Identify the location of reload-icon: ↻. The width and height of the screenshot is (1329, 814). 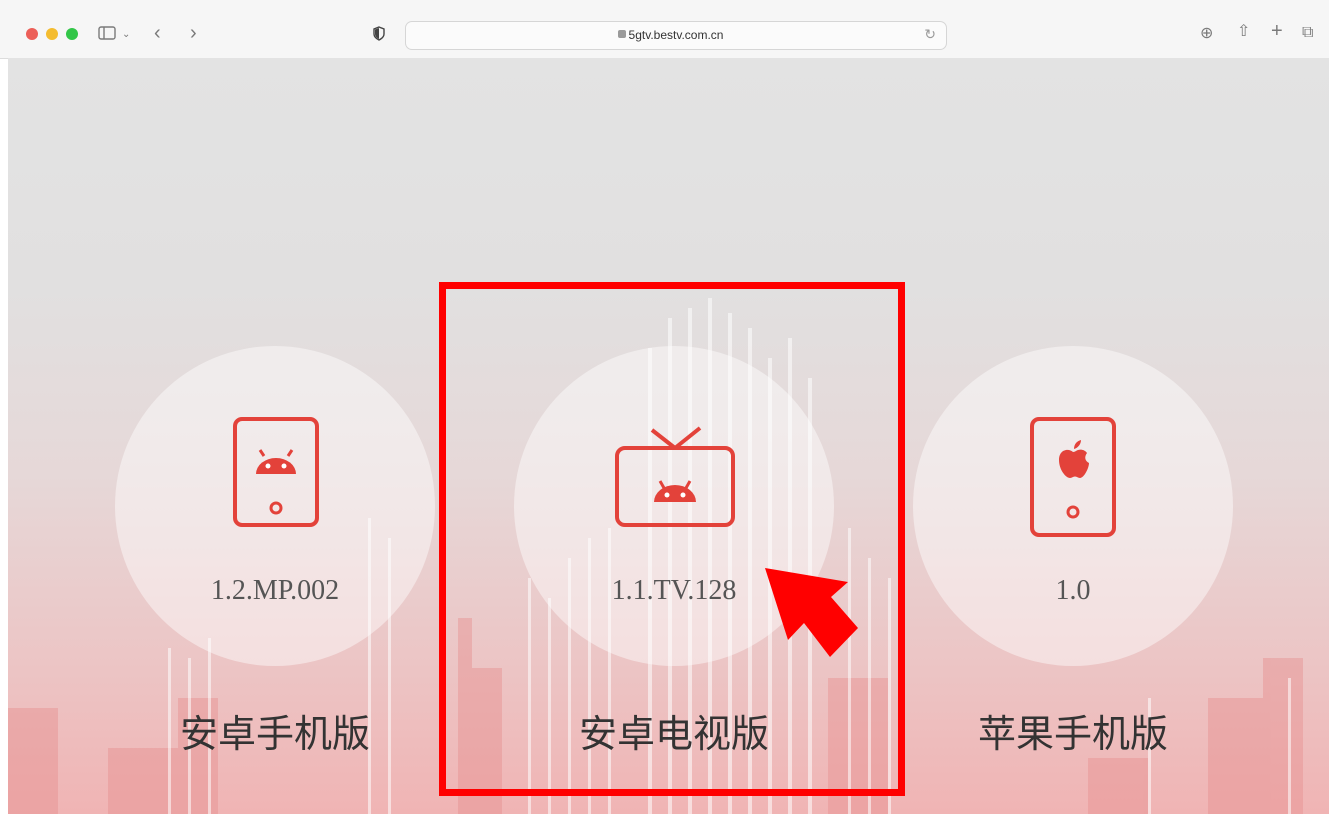
(930, 34).